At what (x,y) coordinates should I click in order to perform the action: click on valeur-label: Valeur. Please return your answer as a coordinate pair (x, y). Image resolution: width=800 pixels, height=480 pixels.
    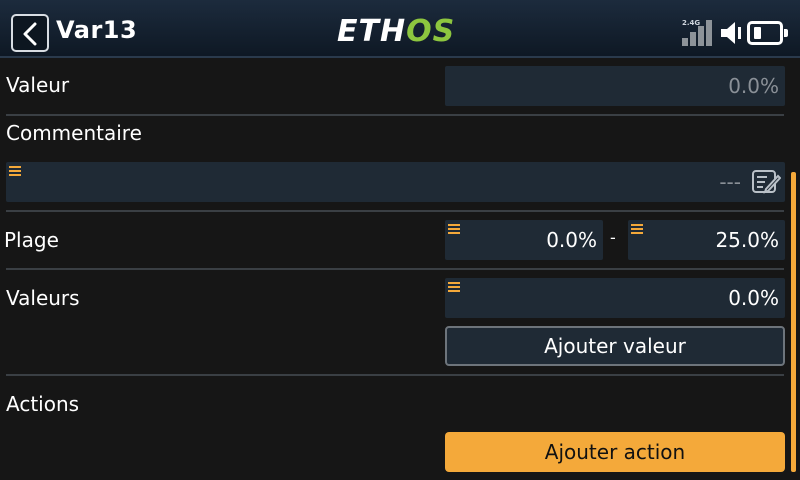
    Looking at the image, I should click on (38, 85).